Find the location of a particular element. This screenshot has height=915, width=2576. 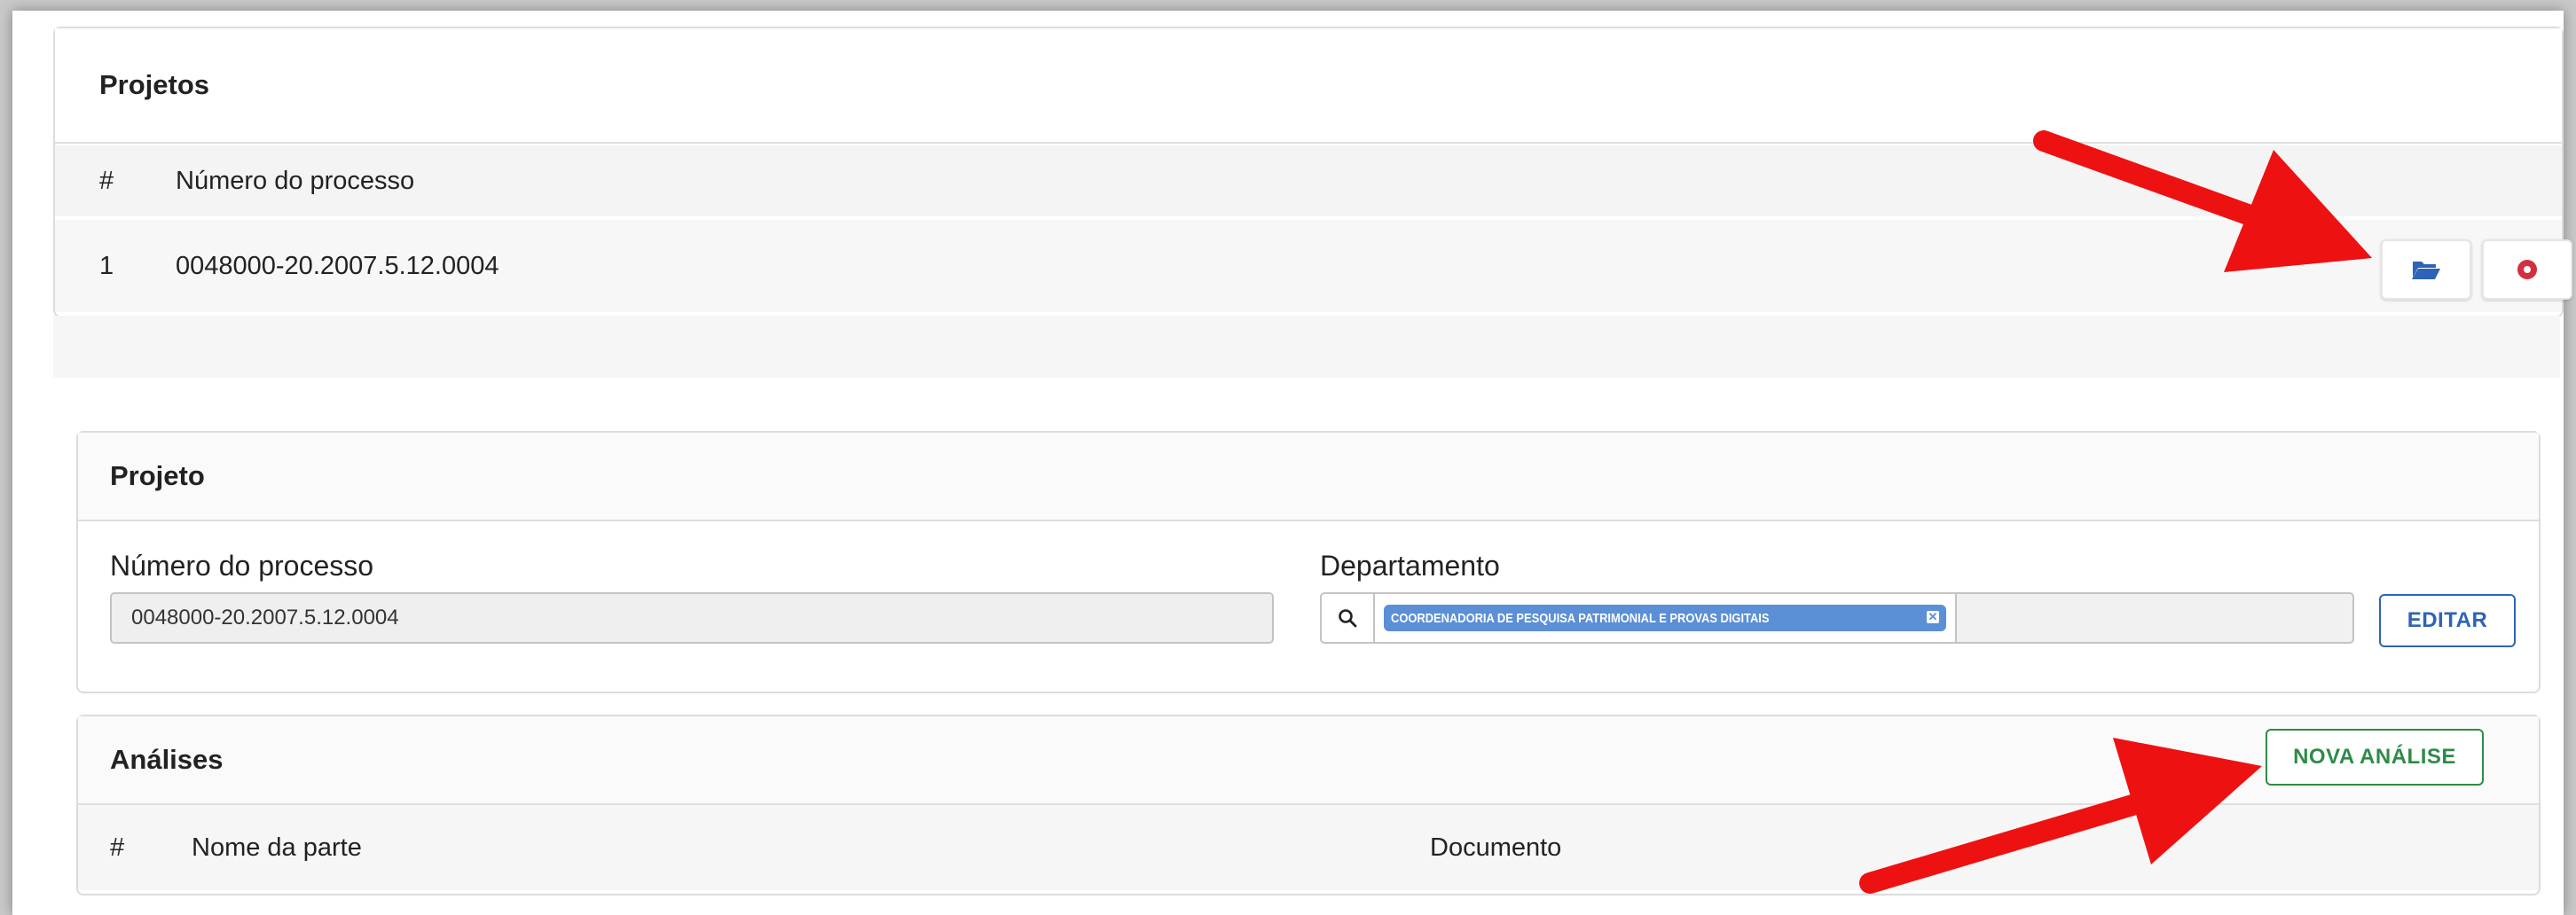

arrow-to-new-analysis-button is located at coordinates (2060, 816).